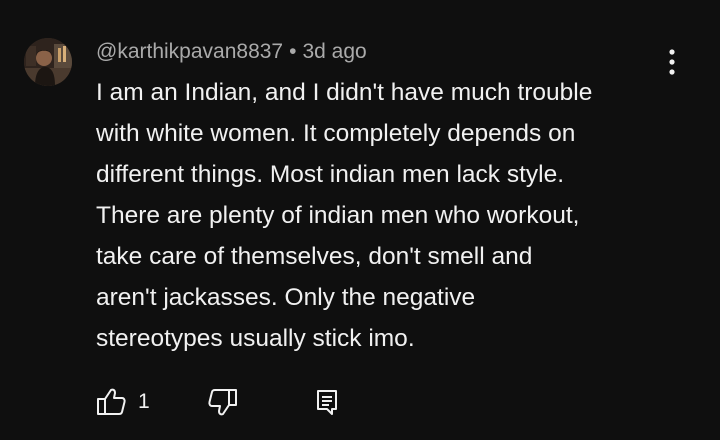 This screenshot has height=440, width=720. What do you see at coordinates (111, 401) in the screenshot?
I see `thumb-up-icon` at bounding box center [111, 401].